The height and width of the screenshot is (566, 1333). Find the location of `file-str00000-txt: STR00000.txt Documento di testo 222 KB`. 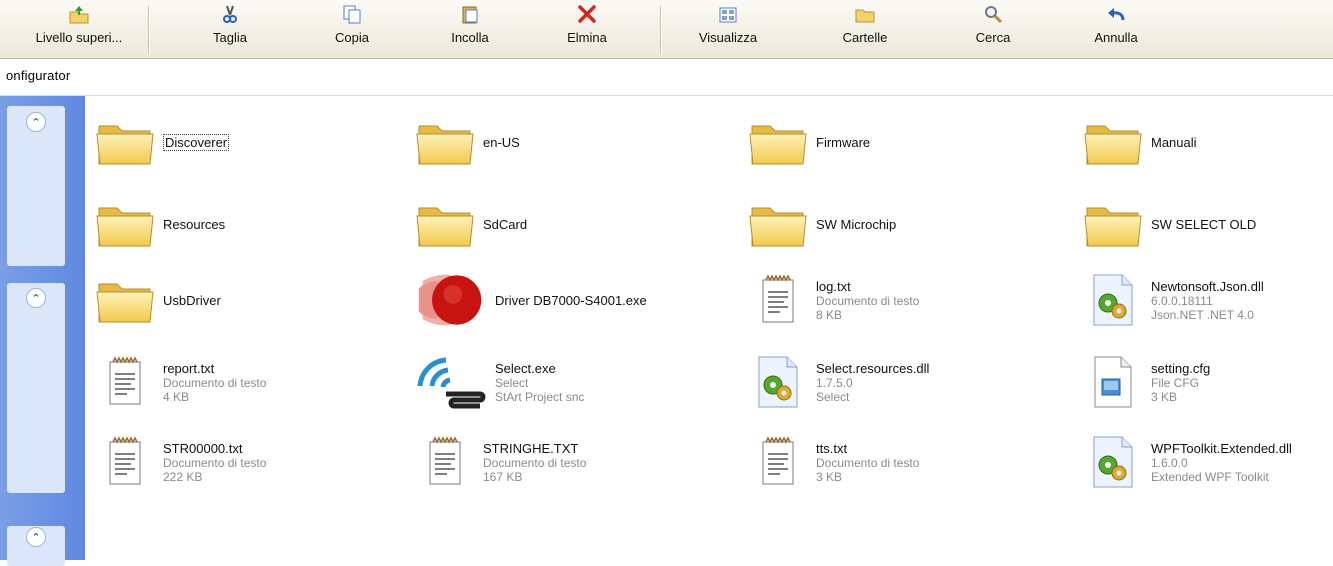

file-str00000-txt: STR00000.txt Documento di testo 222 KB is located at coordinates (180, 462).